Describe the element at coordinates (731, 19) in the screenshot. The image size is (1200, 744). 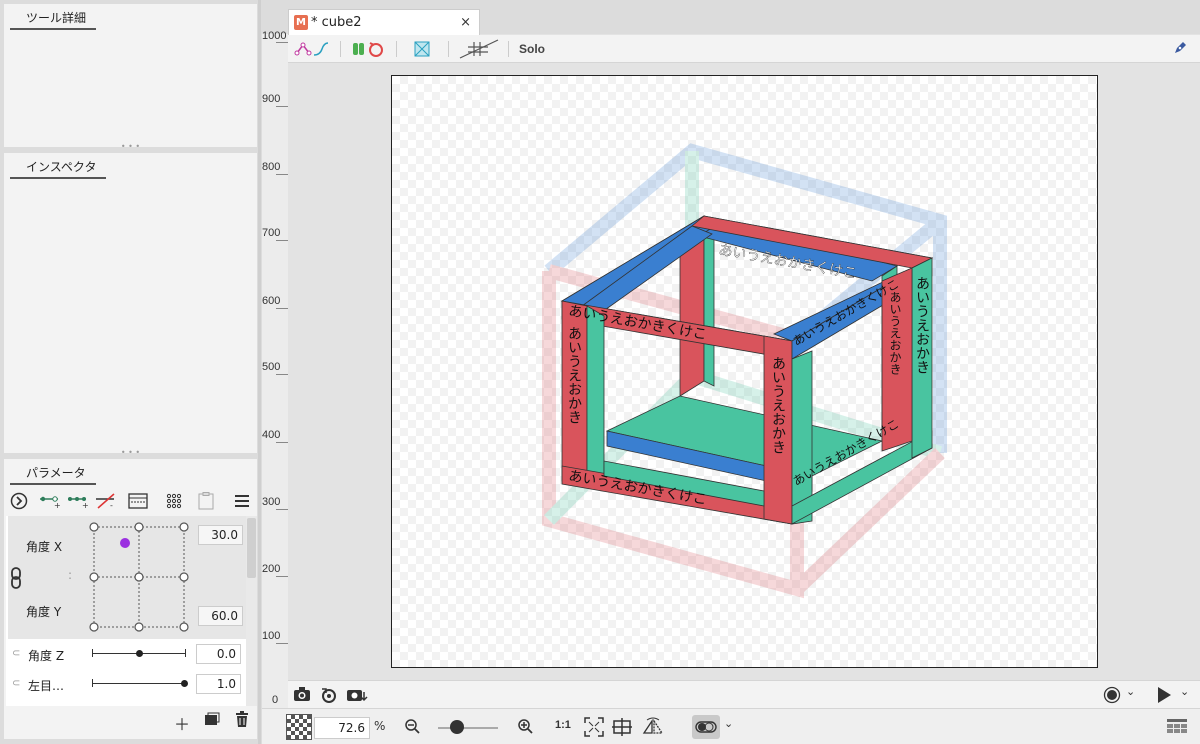
I see `document-tab-bar: M * cube2 ×` at that location.